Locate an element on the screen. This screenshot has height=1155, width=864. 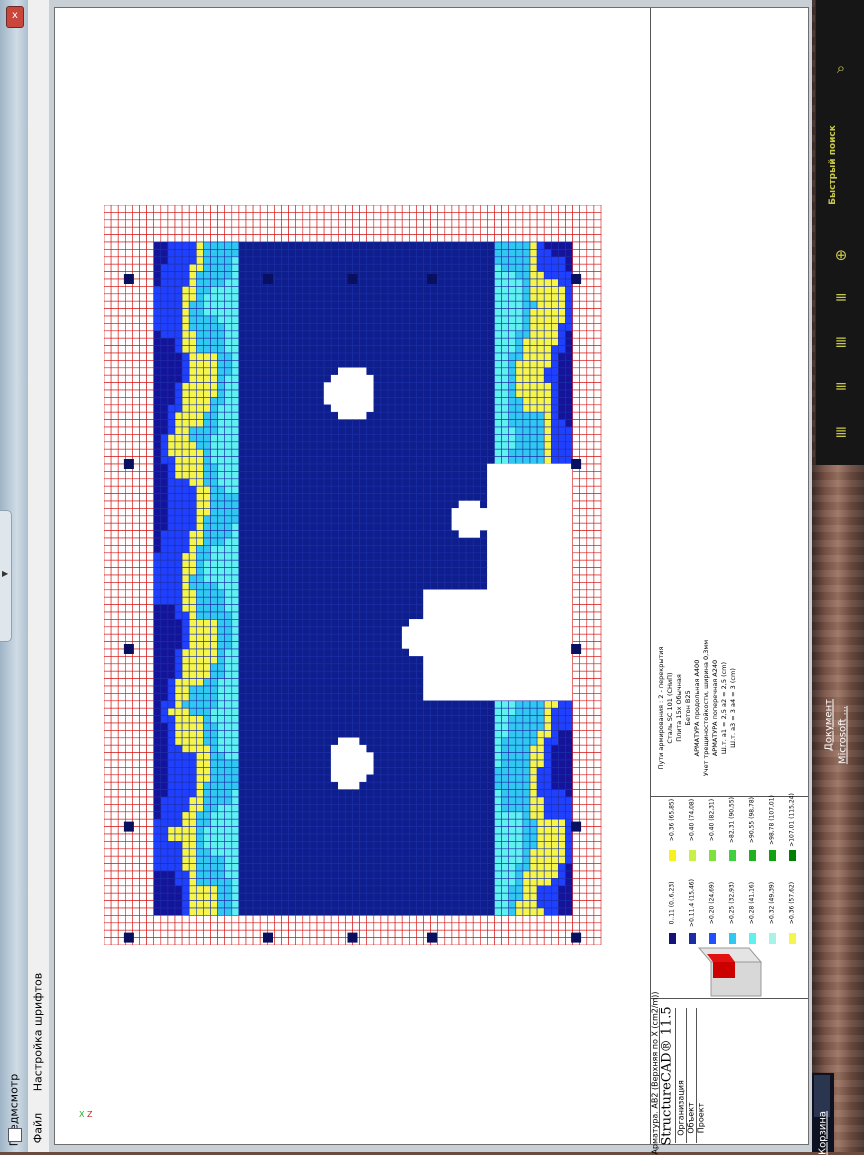
list-indent-icon: ≣ is located at coordinates (841, 342).